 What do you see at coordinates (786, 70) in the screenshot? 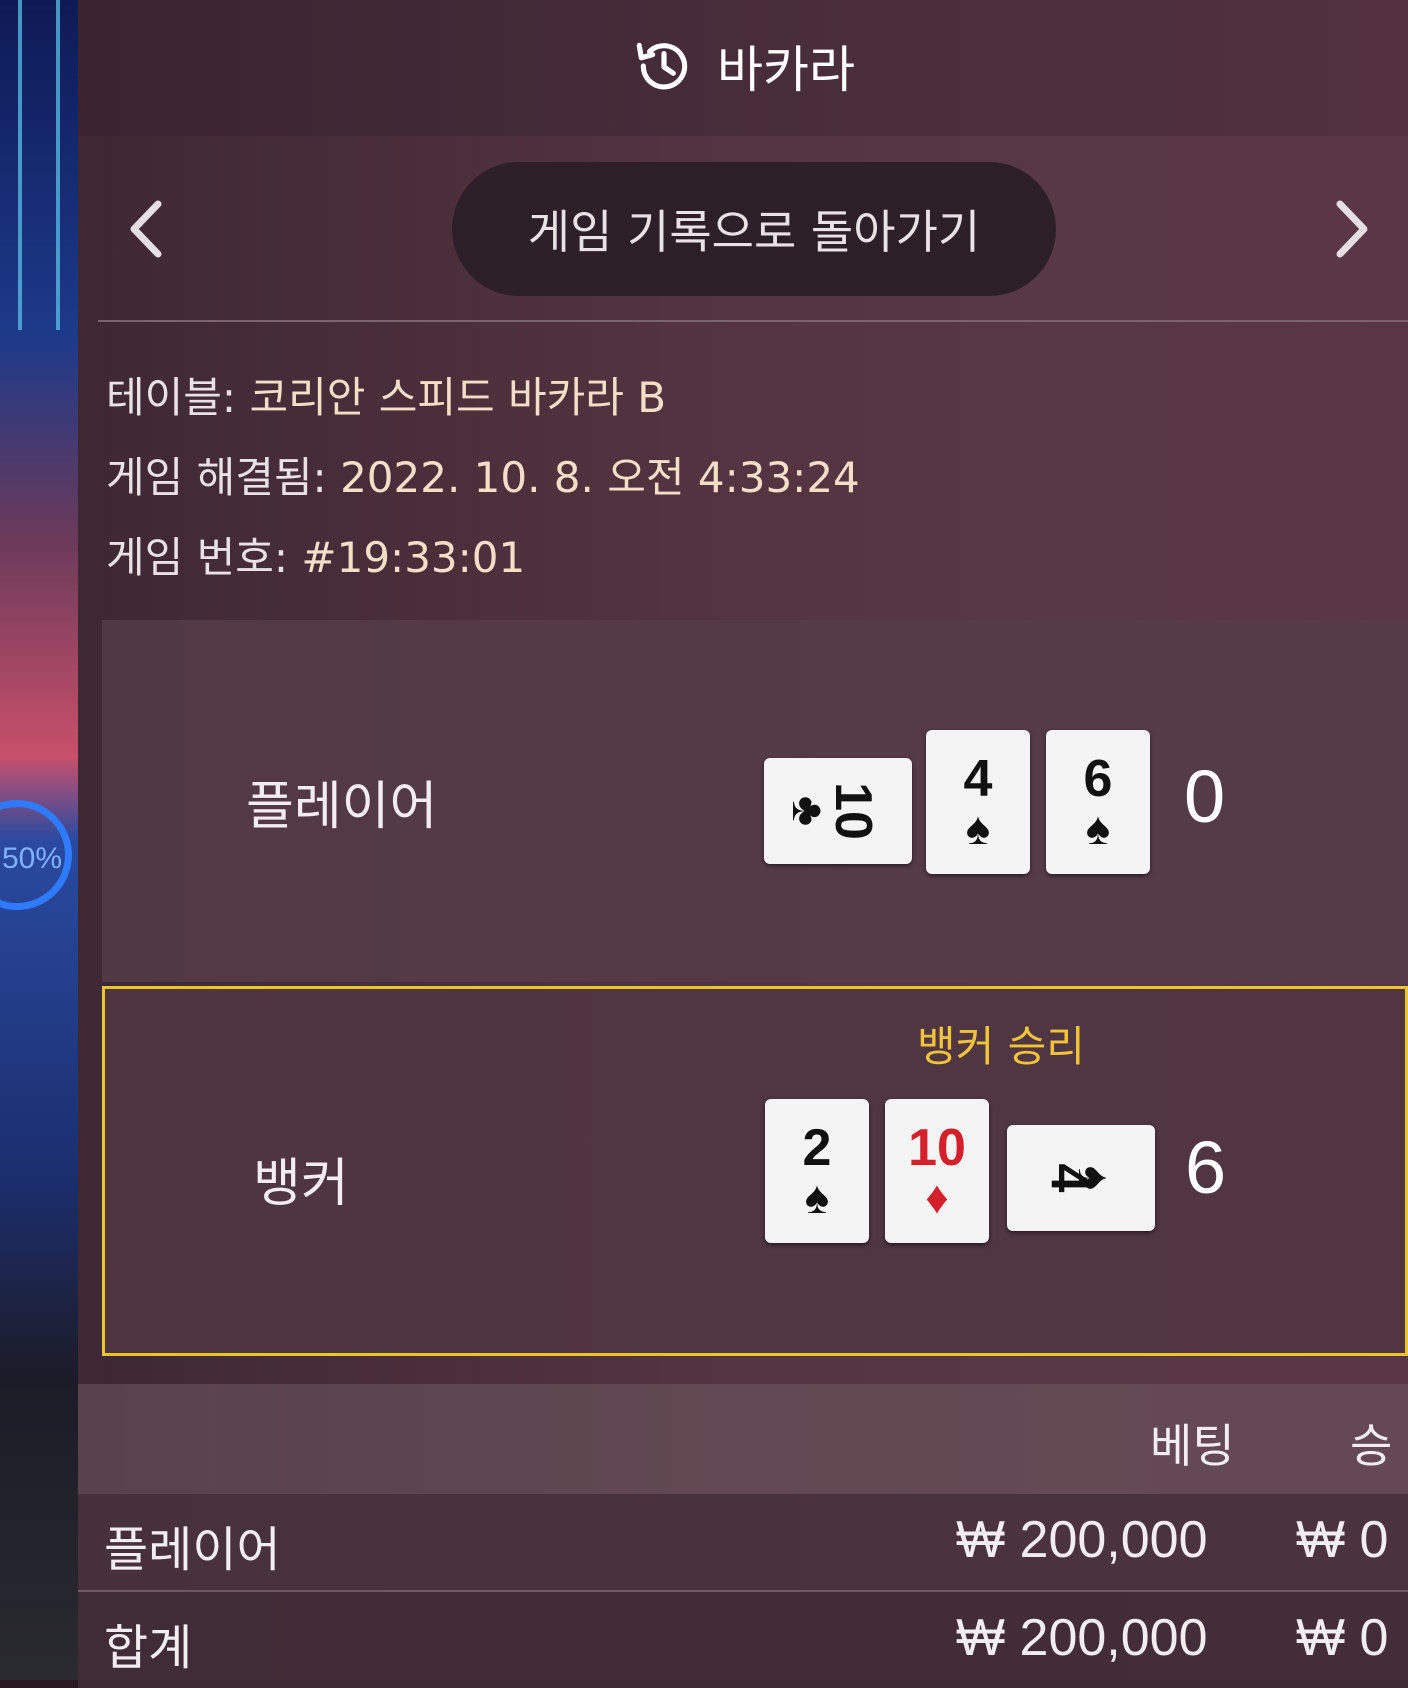
I see `page-title: 바카라` at bounding box center [786, 70].